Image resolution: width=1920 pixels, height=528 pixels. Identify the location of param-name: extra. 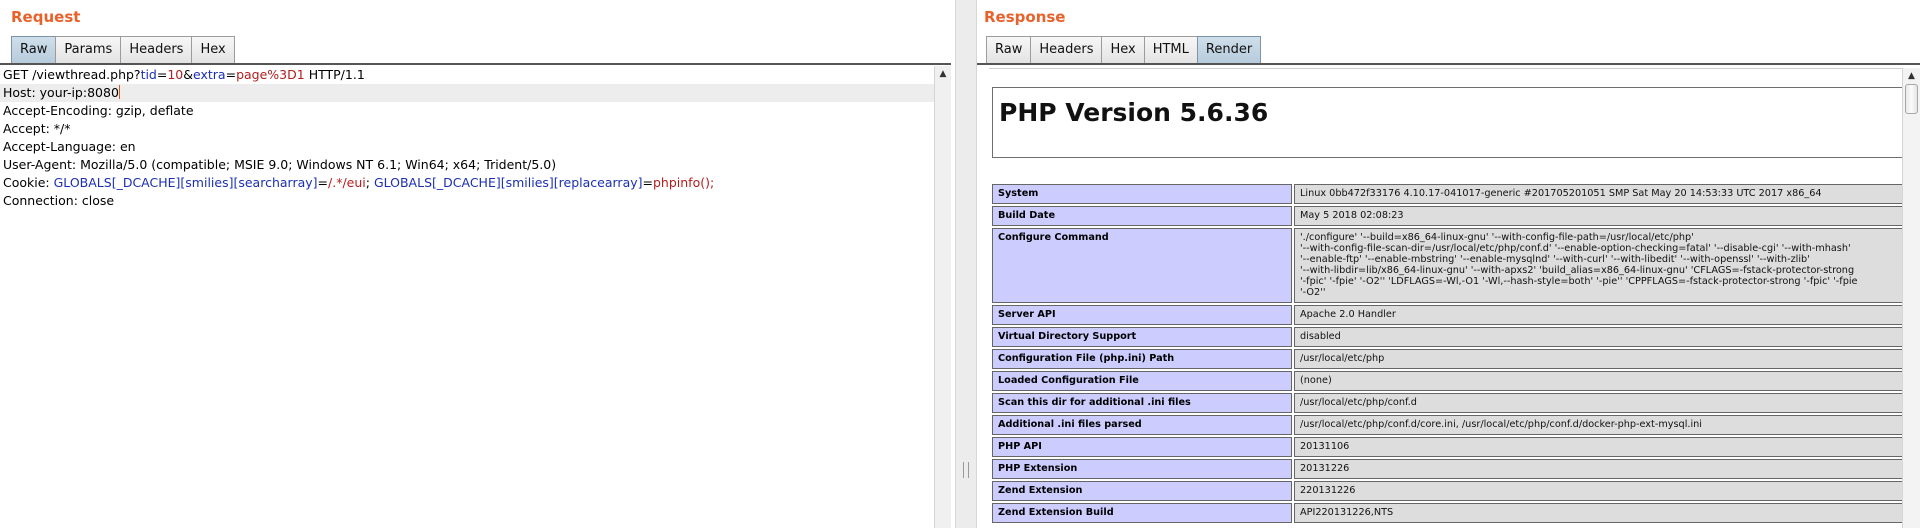
(209, 74).